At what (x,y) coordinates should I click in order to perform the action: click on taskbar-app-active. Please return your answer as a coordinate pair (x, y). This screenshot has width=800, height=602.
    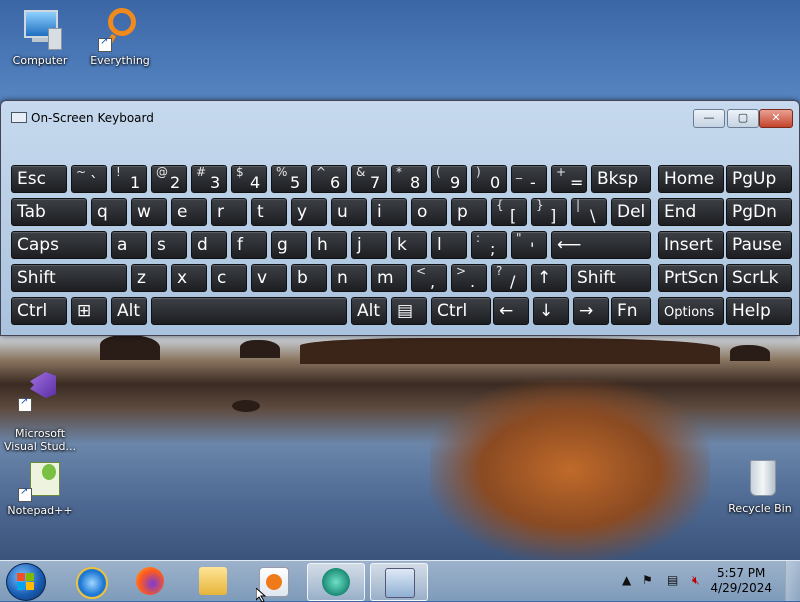
    Looking at the image, I should click on (336, 582).